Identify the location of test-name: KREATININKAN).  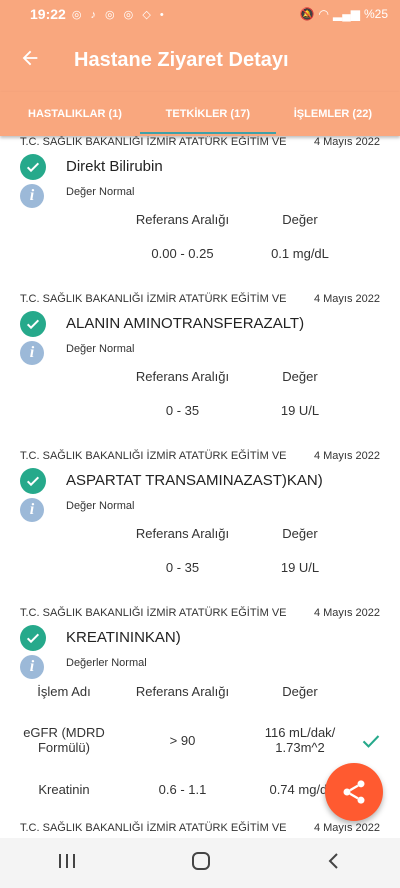
(123, 637).